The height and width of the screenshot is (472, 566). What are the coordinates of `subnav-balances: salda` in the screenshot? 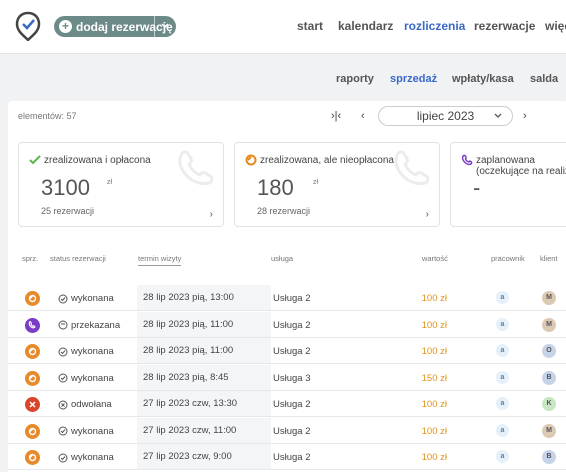 It's located at (544, 79).